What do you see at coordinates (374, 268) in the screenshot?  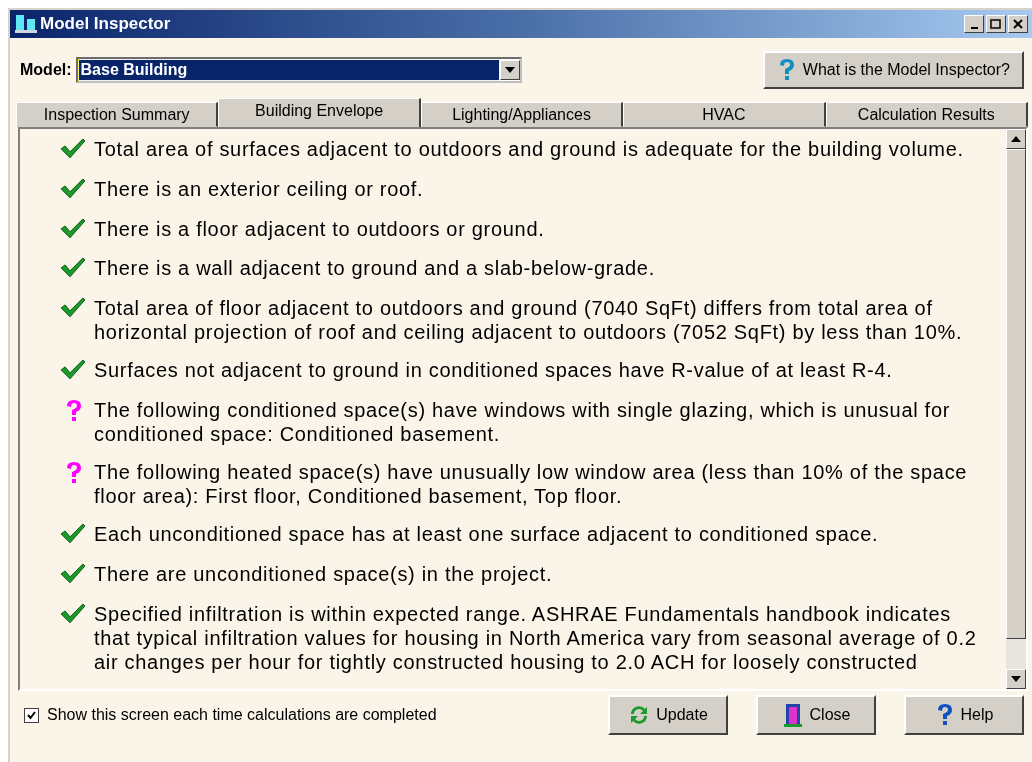 I see `finding-text: There is a wall adjacent to ground and a slab-below-grade.` at bounding box center [374, 268].